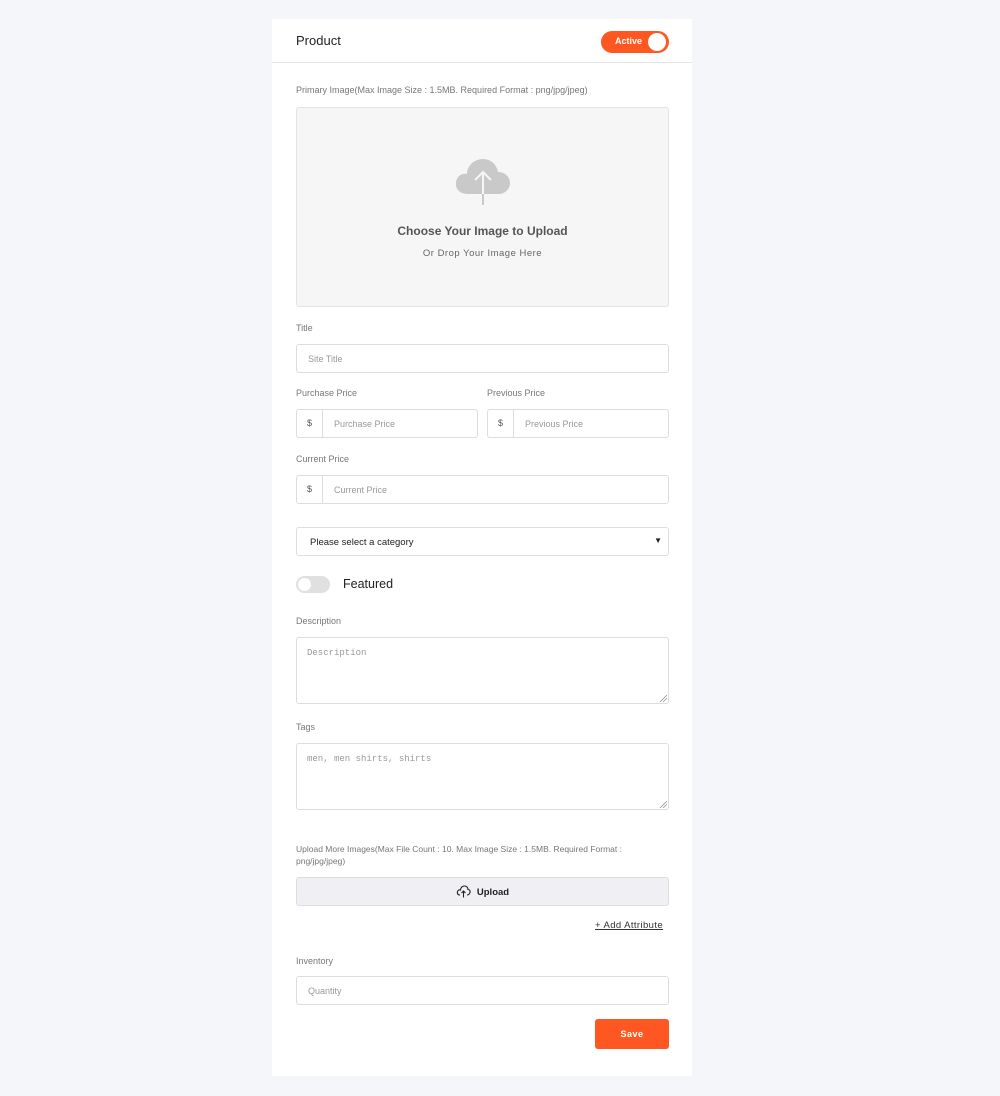  What do you see at coordinates (482, 253) in the screenshot?
I see `dropzone-subtitle: Or Drop Your Image Here` at bounding box center [482, 253].